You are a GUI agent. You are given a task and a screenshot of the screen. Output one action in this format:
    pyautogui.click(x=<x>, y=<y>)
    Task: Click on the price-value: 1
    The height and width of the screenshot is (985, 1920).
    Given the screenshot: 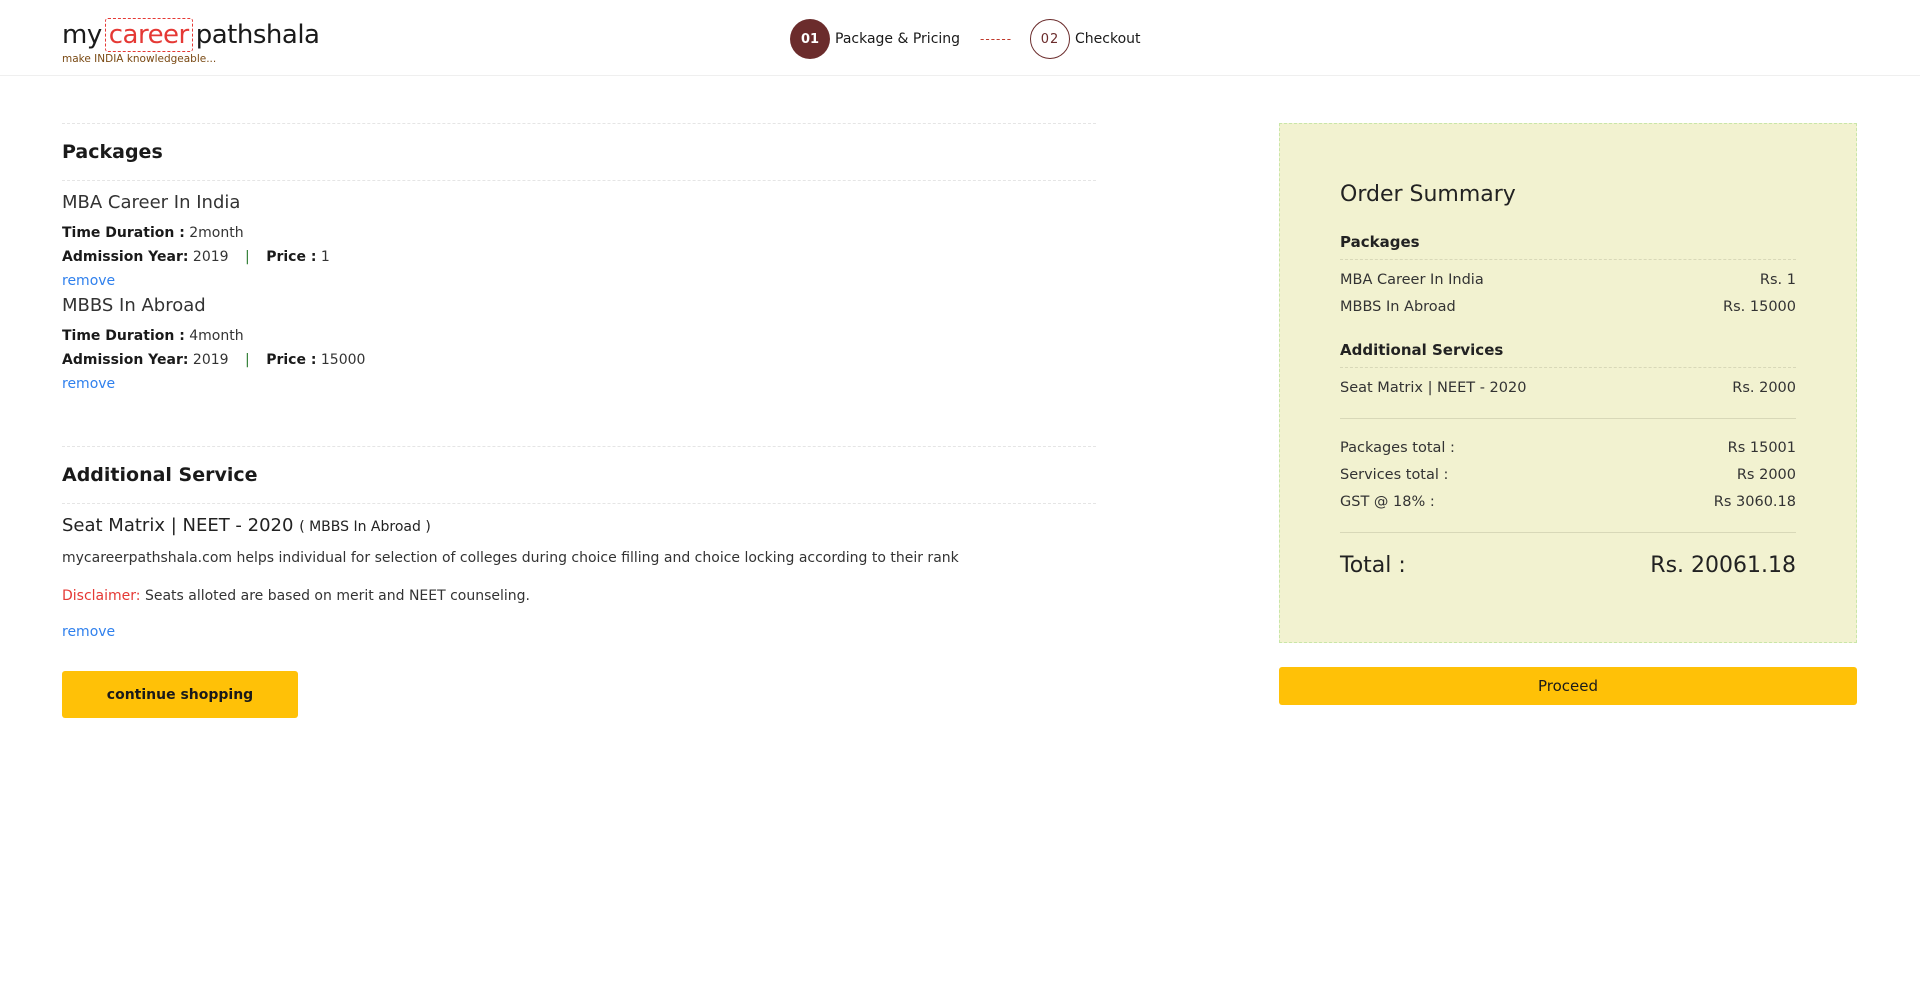 What is the action you would take?
    pyautogui.click(x=325, y=257)
    